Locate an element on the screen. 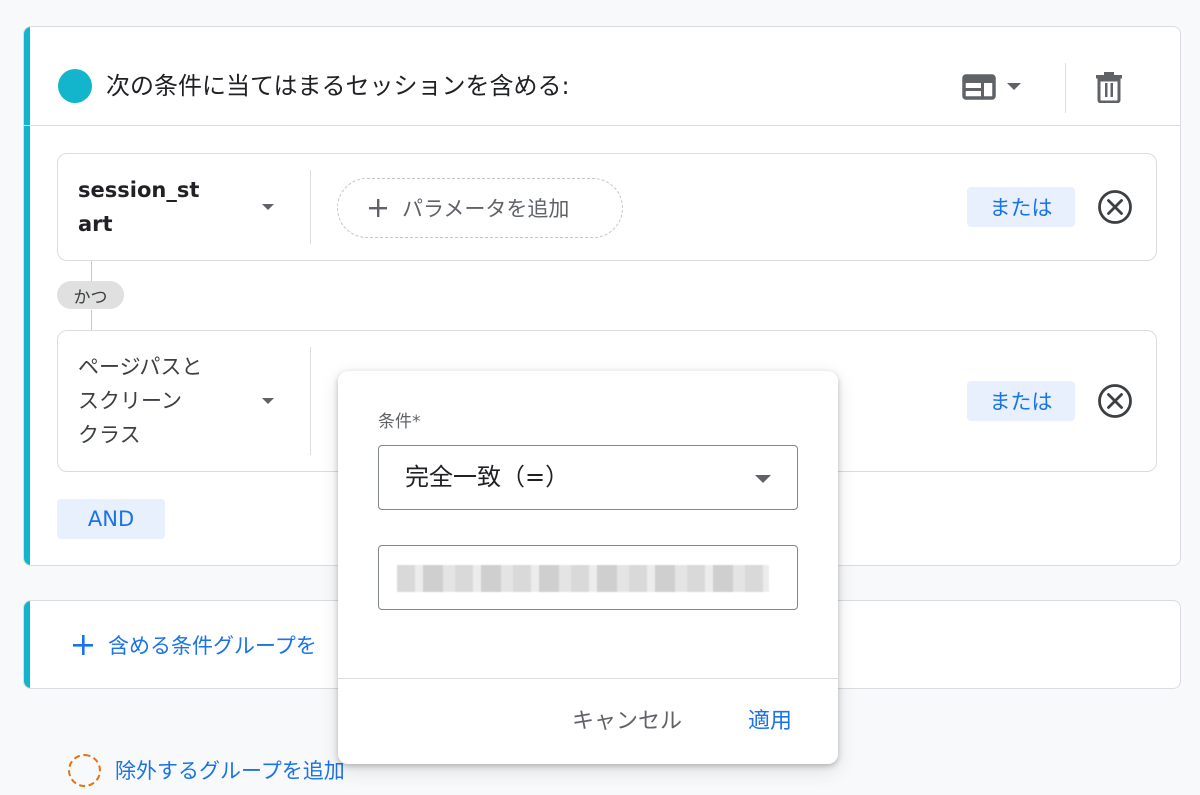  add-include-group-button: 含める条件グループを is located at coordinates (194, 645).